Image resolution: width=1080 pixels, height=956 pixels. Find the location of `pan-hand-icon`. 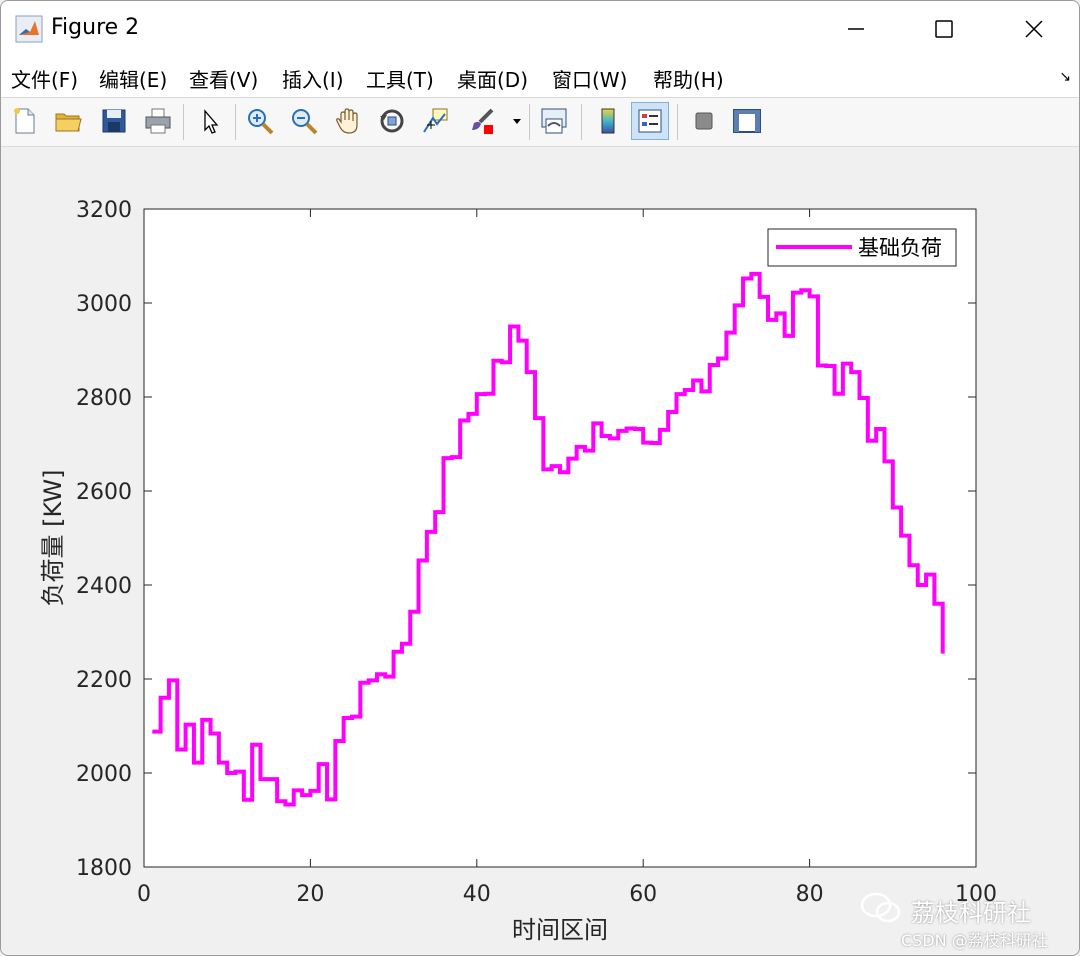

pan-hand-icon is located at coordinates (347, 121).